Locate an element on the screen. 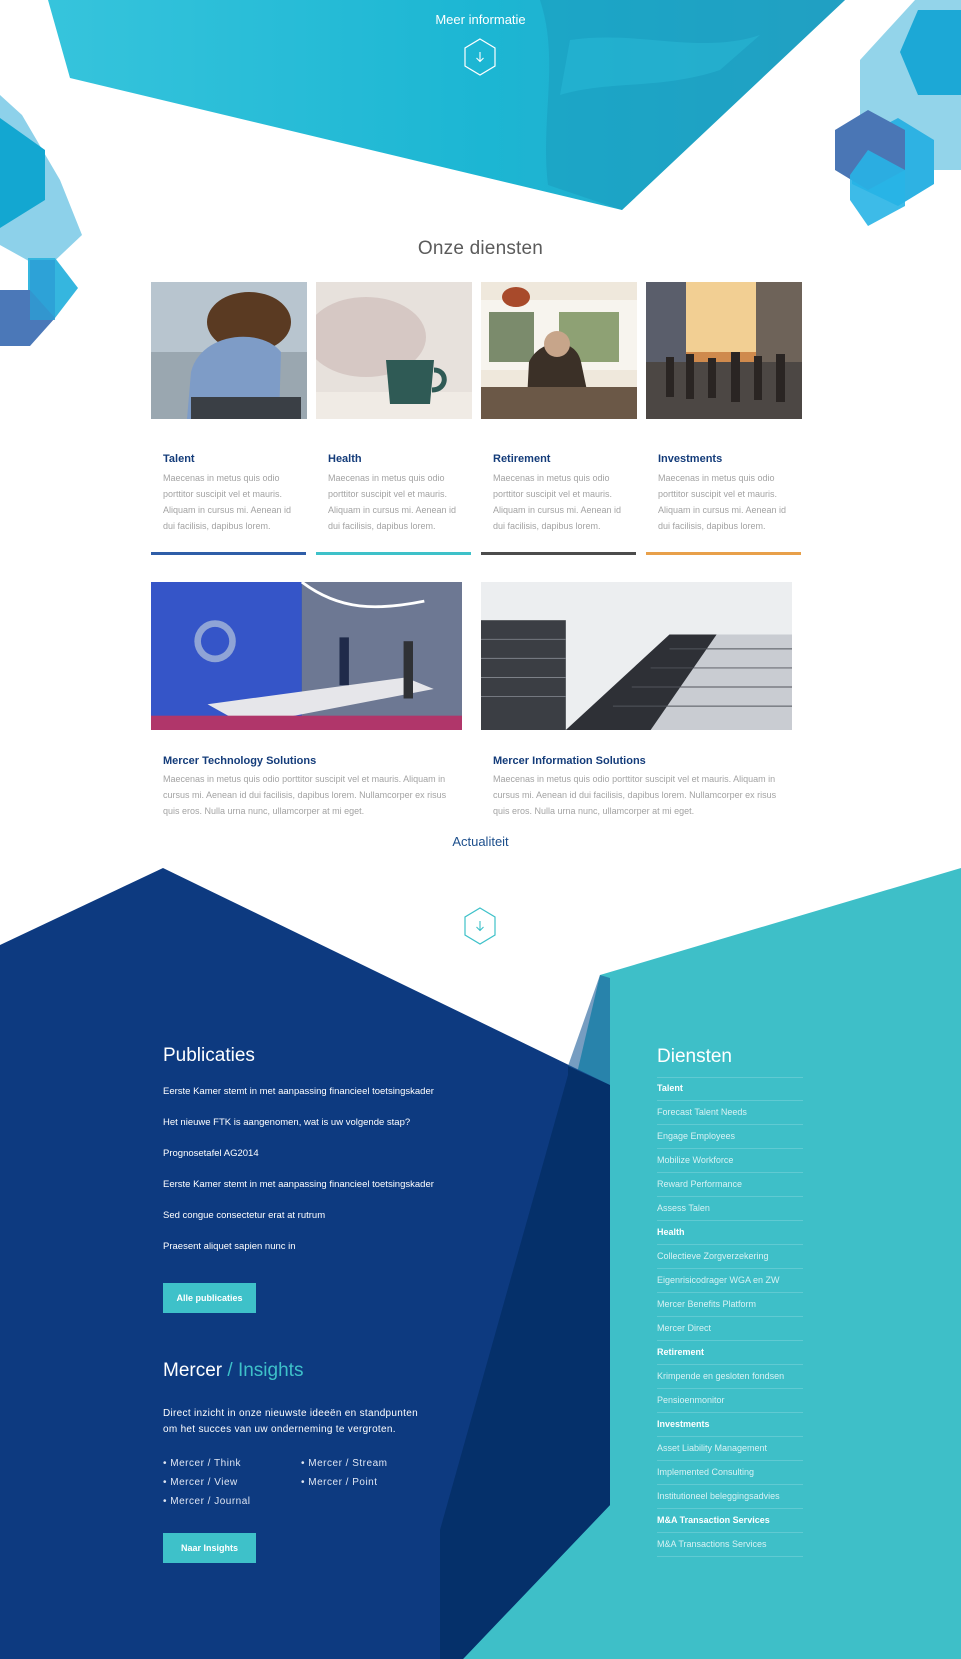  technology-solutions-image is located at coordinates (306, 656).